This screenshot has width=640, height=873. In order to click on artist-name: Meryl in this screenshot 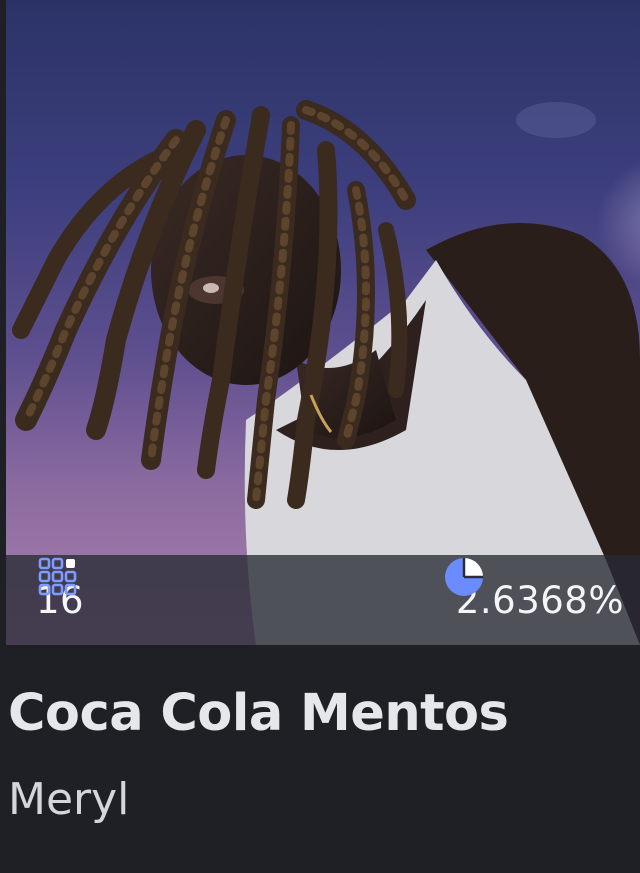, I will do `click(68, 799)`.